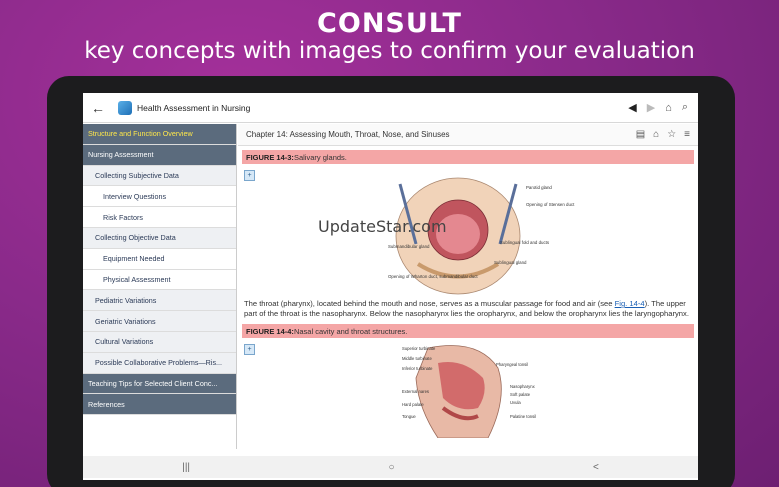 This screenshot has width=779, height=487. I want to click on toc-item-interview-questions: Interview Questions, so click(159, 197).